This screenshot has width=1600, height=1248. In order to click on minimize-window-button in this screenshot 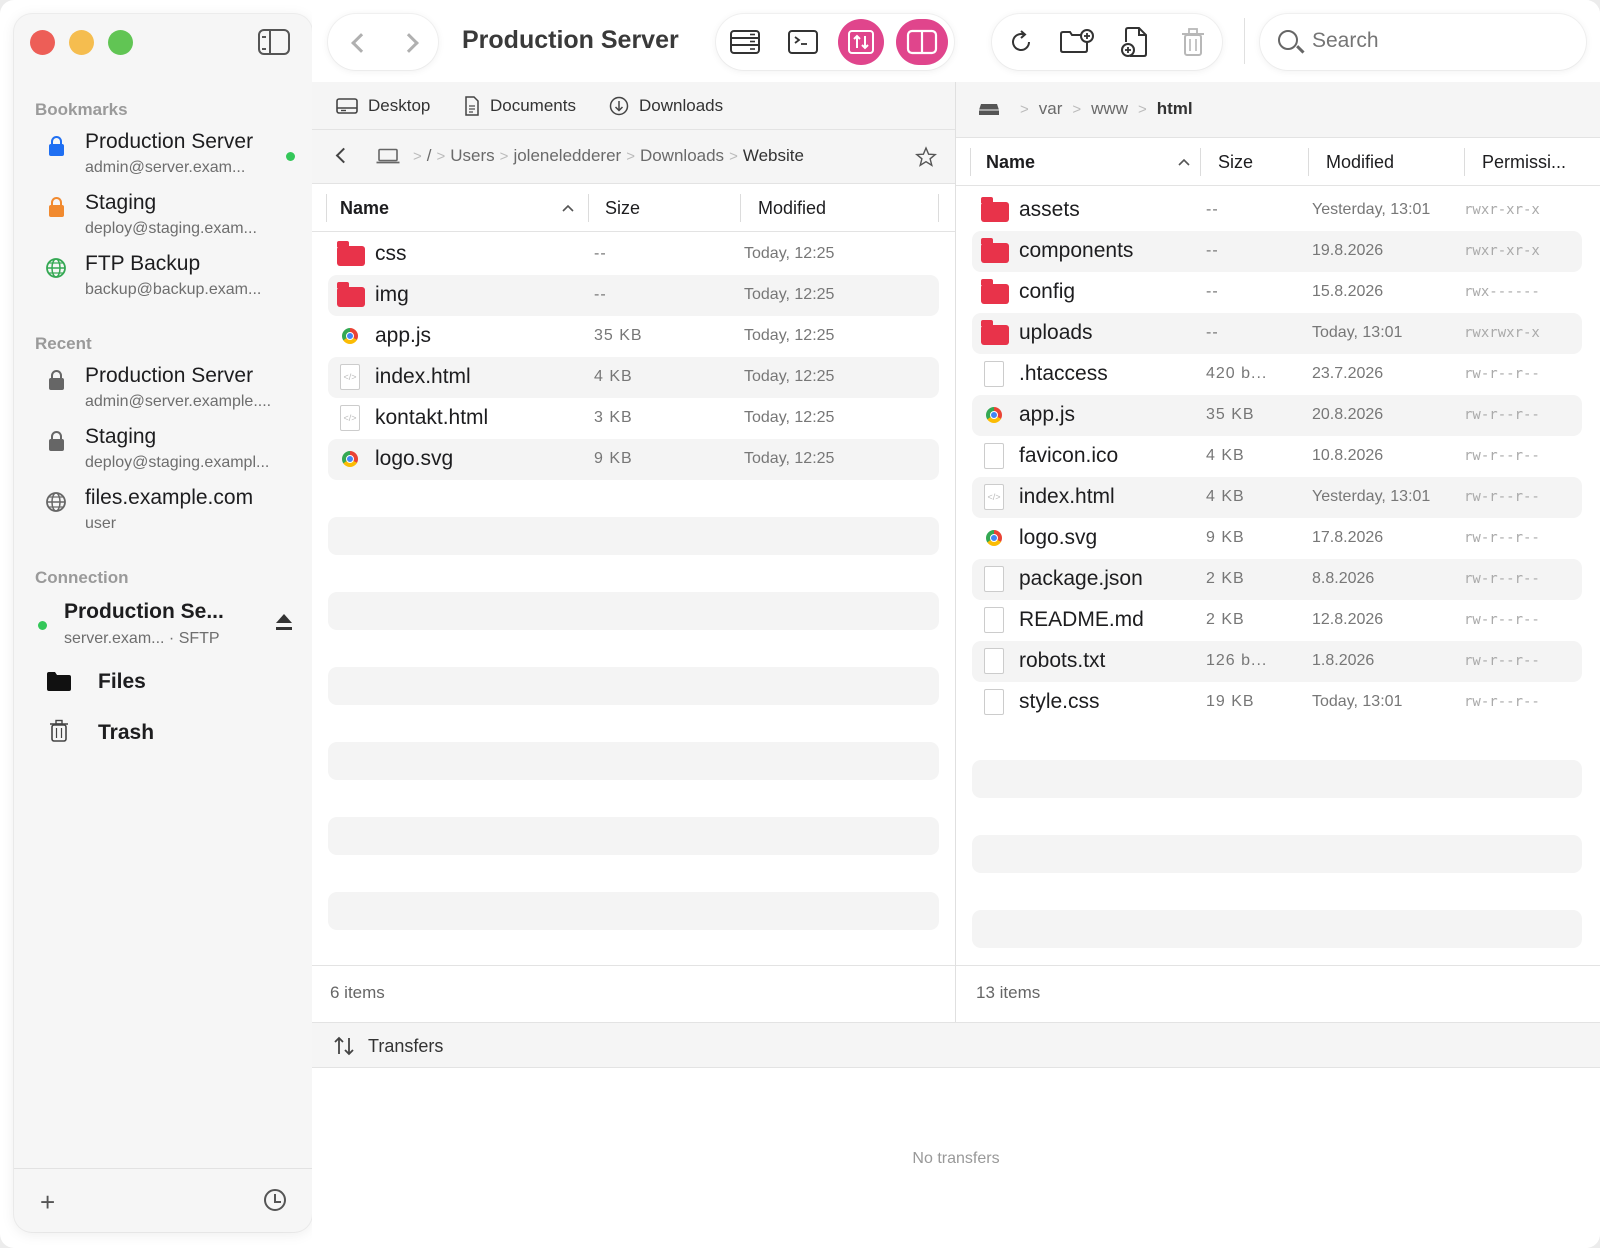, I will do `click(81, 42)`.